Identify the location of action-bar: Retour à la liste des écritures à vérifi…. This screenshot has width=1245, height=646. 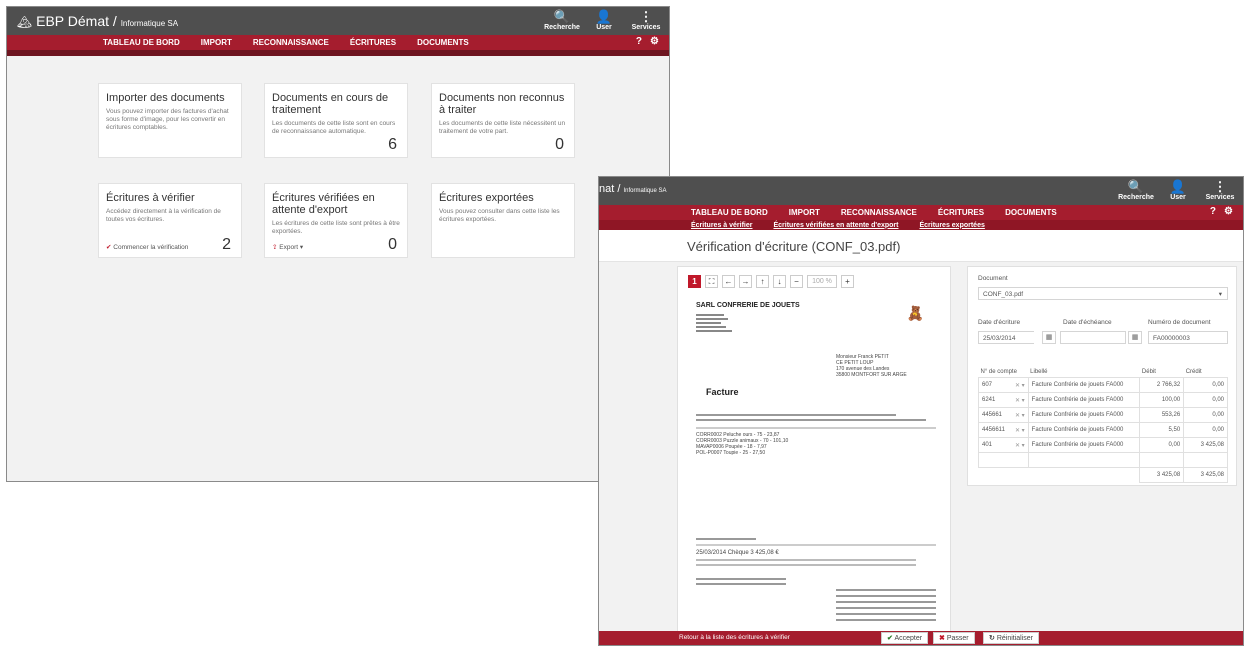
(921, 638).